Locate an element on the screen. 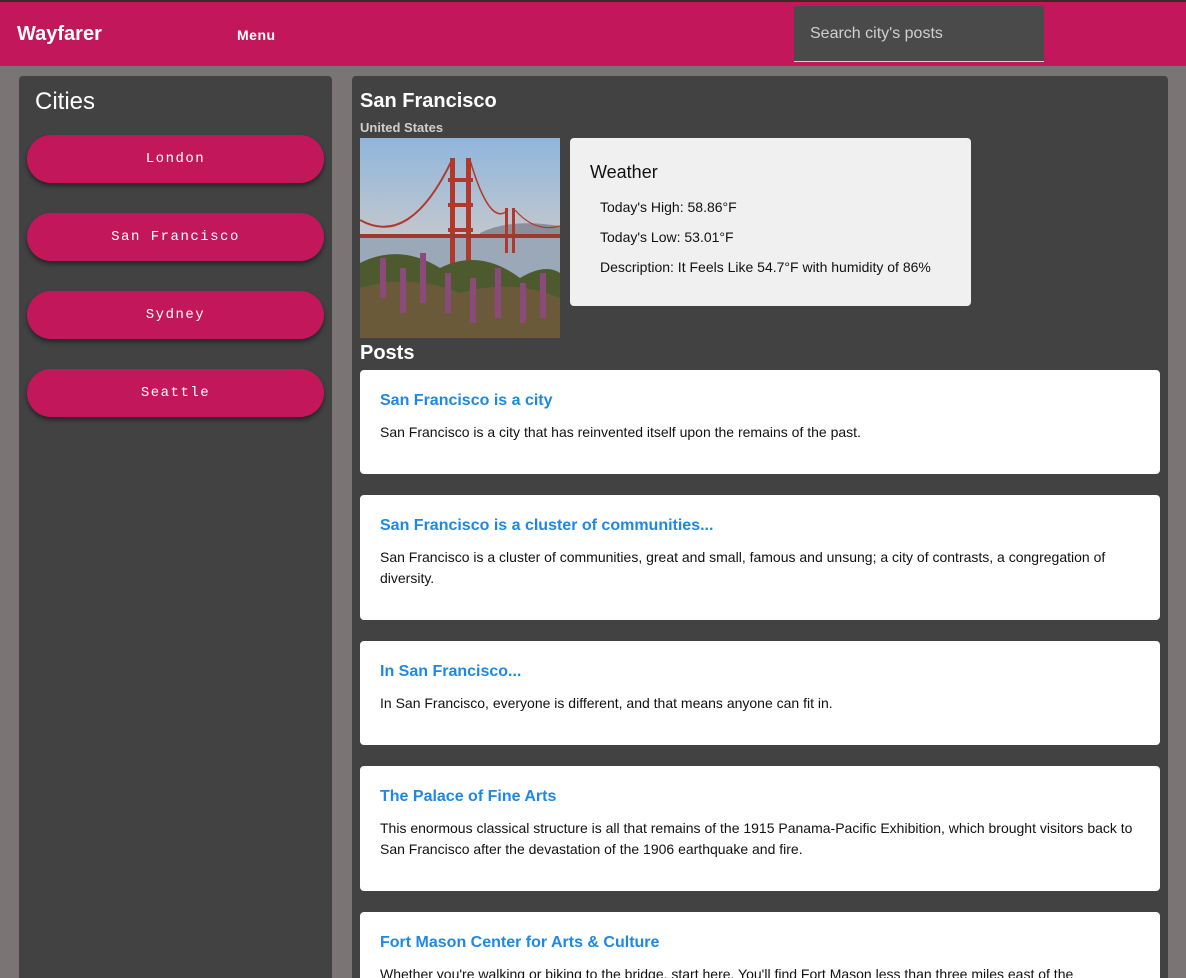 The image size is (1186, 978). city-photo is located at coordinates (460, 238).